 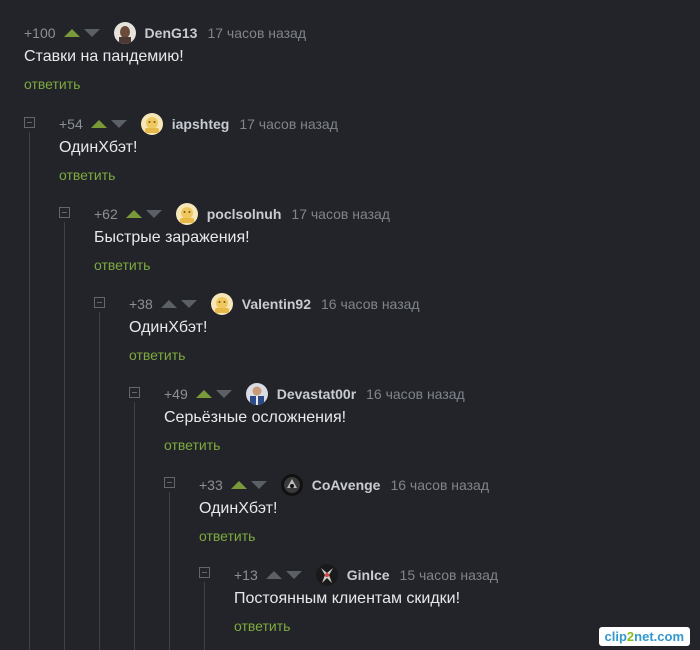 What do you see at coordinates (106, 214) in the screenshot?
I see `comment-rating: +62` at bounding box center [106, 214].